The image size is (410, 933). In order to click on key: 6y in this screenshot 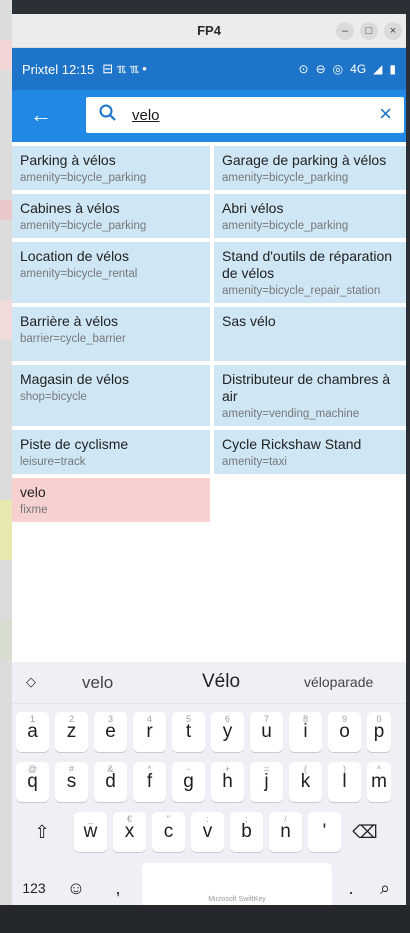, I will do `click(227, 732)`.